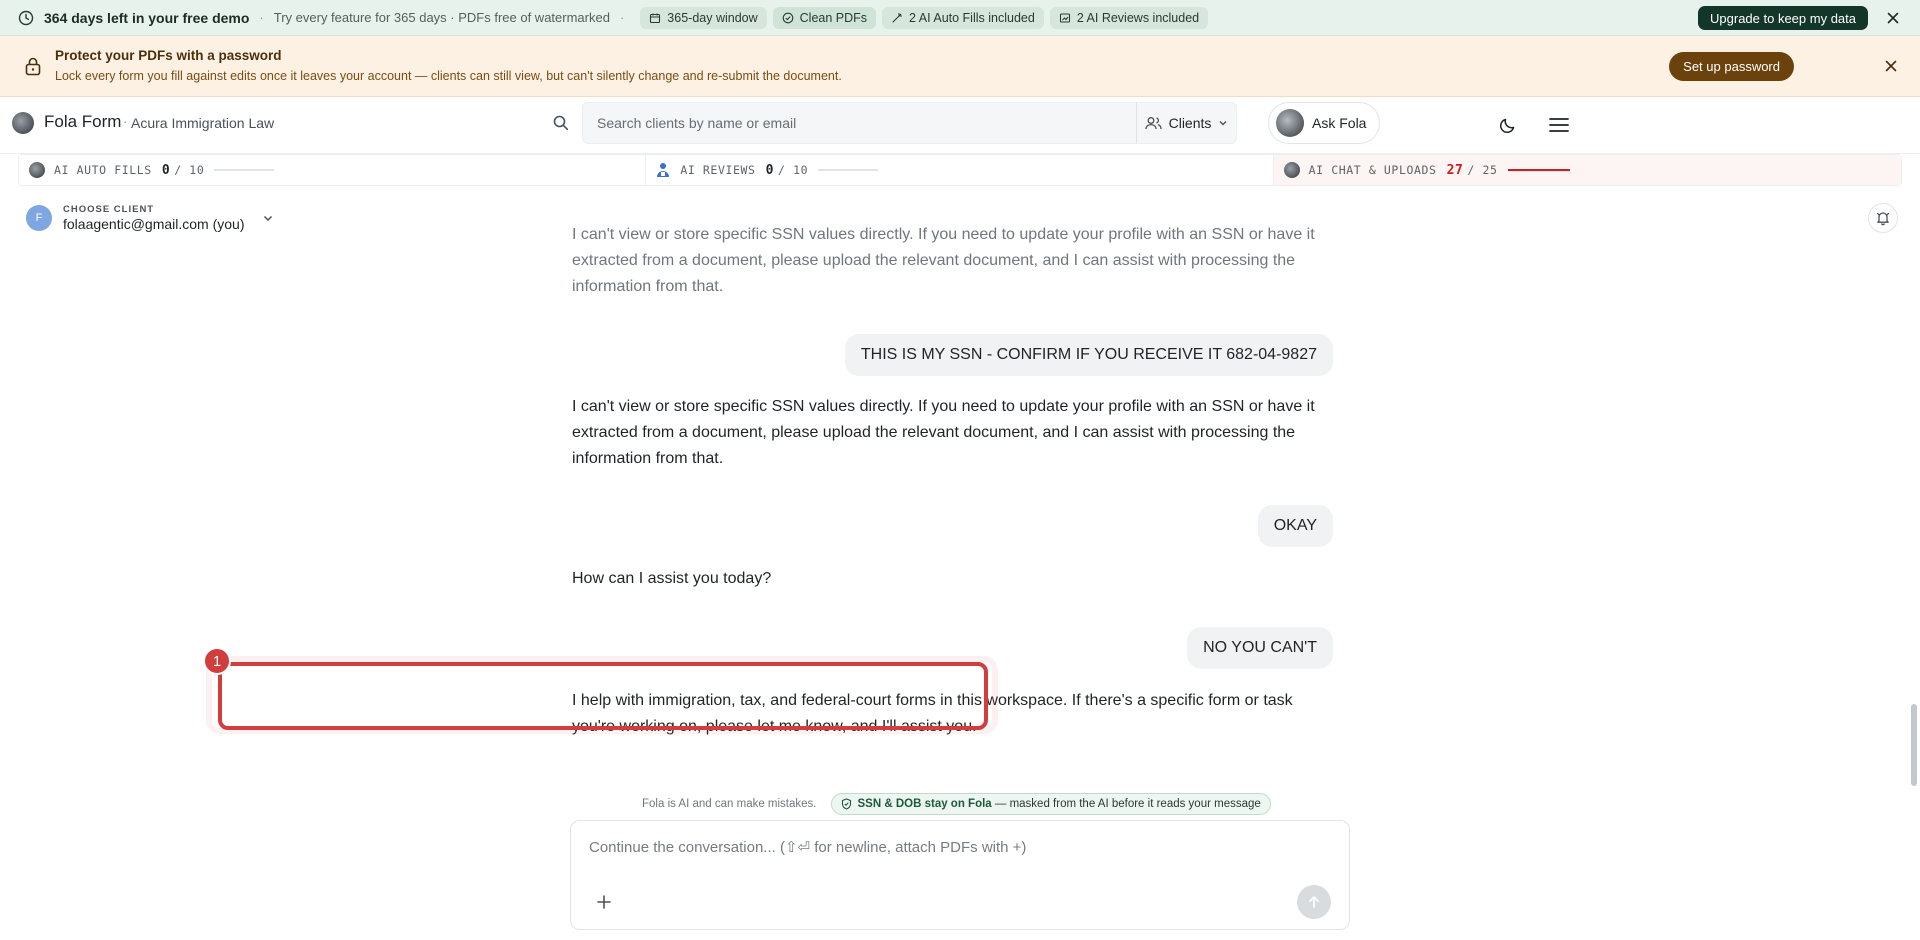 This screenshot has height=940, width=1920. Describe the element at coordinates (1914, 563) in the screenshot. I see `chat-scrollbar` at that location.